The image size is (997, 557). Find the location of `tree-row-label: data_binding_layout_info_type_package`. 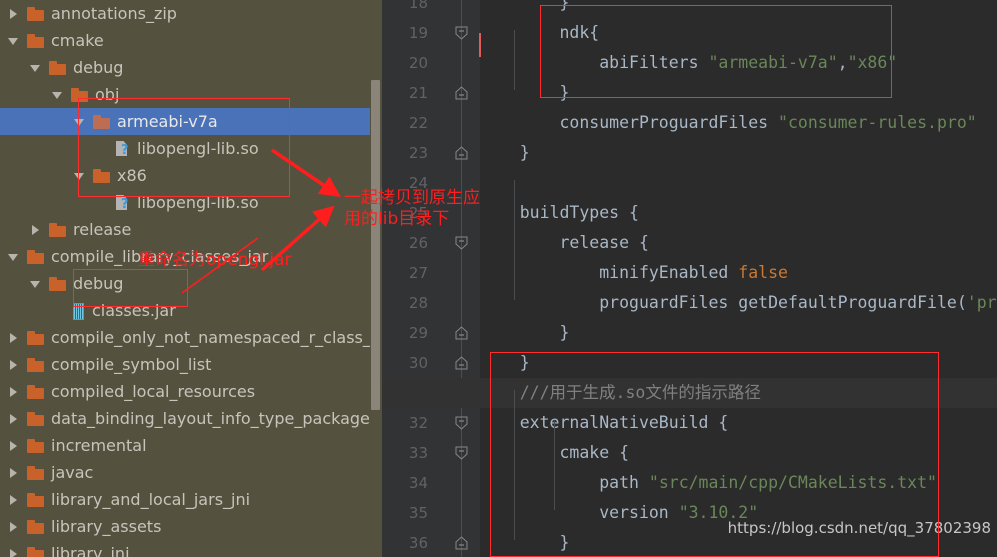

tree-row-label: data_binding_layout_info_type_package is located at coordinates (210, 418).